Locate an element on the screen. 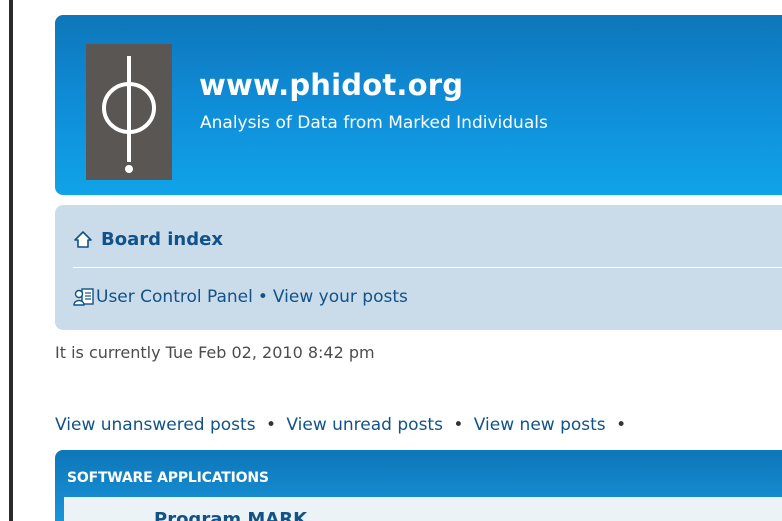 Image resolution: width=782 pixels, height=521 pixels. breadcrumb: Board index is located at coordinates (148, 239).